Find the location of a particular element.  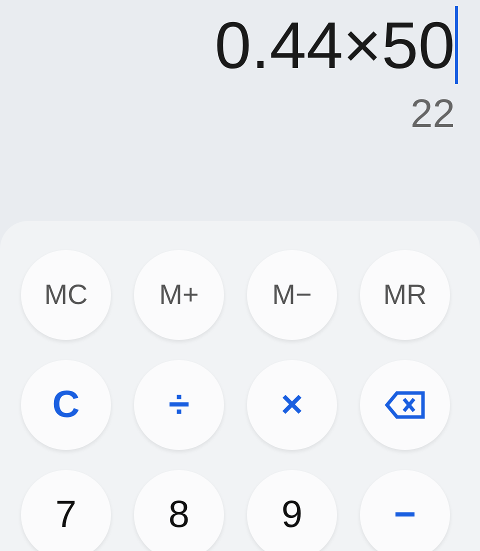

operator-key: C is located at coordinates (66, 405).